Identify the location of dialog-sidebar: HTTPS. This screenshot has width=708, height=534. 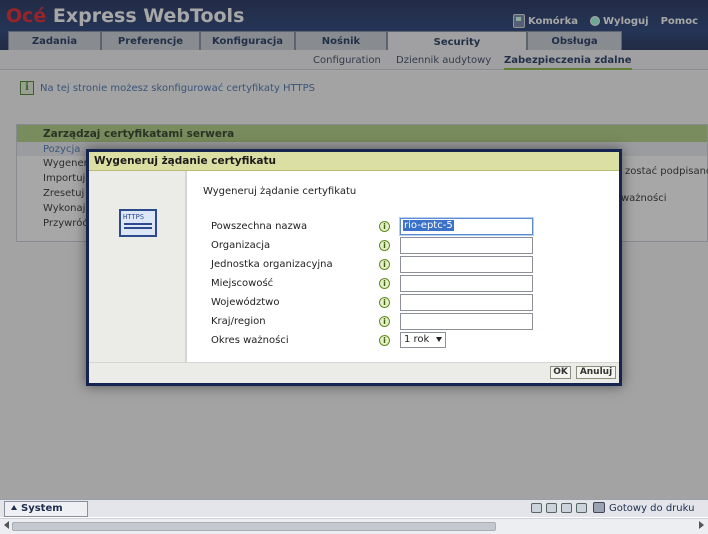
(138, 266).